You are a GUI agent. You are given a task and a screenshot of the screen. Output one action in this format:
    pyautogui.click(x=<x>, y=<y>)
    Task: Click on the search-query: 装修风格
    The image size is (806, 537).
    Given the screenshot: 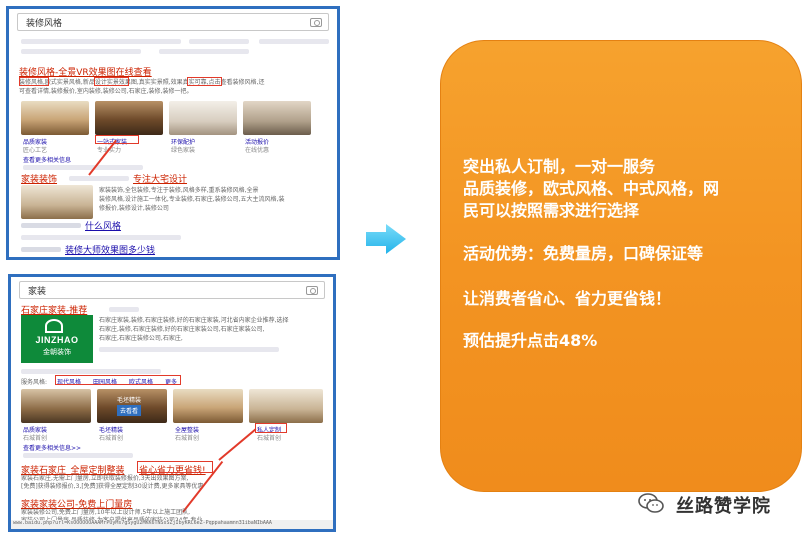 What is the action you would take?
    pyautogui.click(x=44, y=24)
    